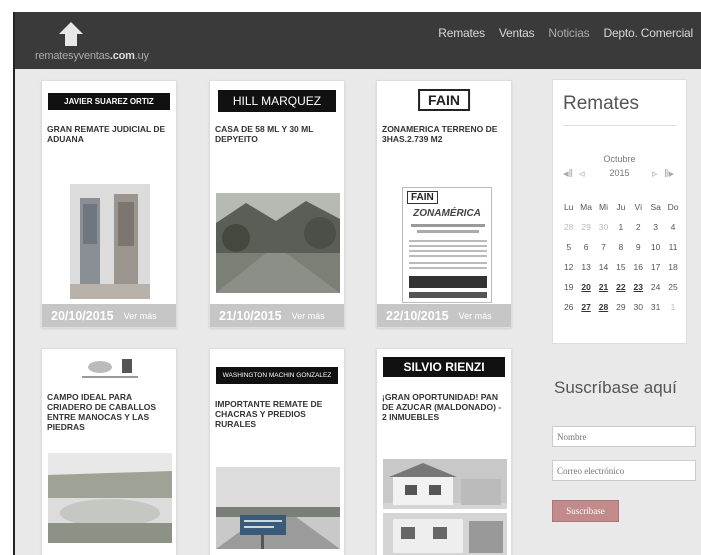 The height and width of the screenshot is (555, 701). What do you see at coordinates (444, 367) in the screenshot?
I see `auctioneer-logo: SILVIO RIENZI` at bounding box center [444, 367].